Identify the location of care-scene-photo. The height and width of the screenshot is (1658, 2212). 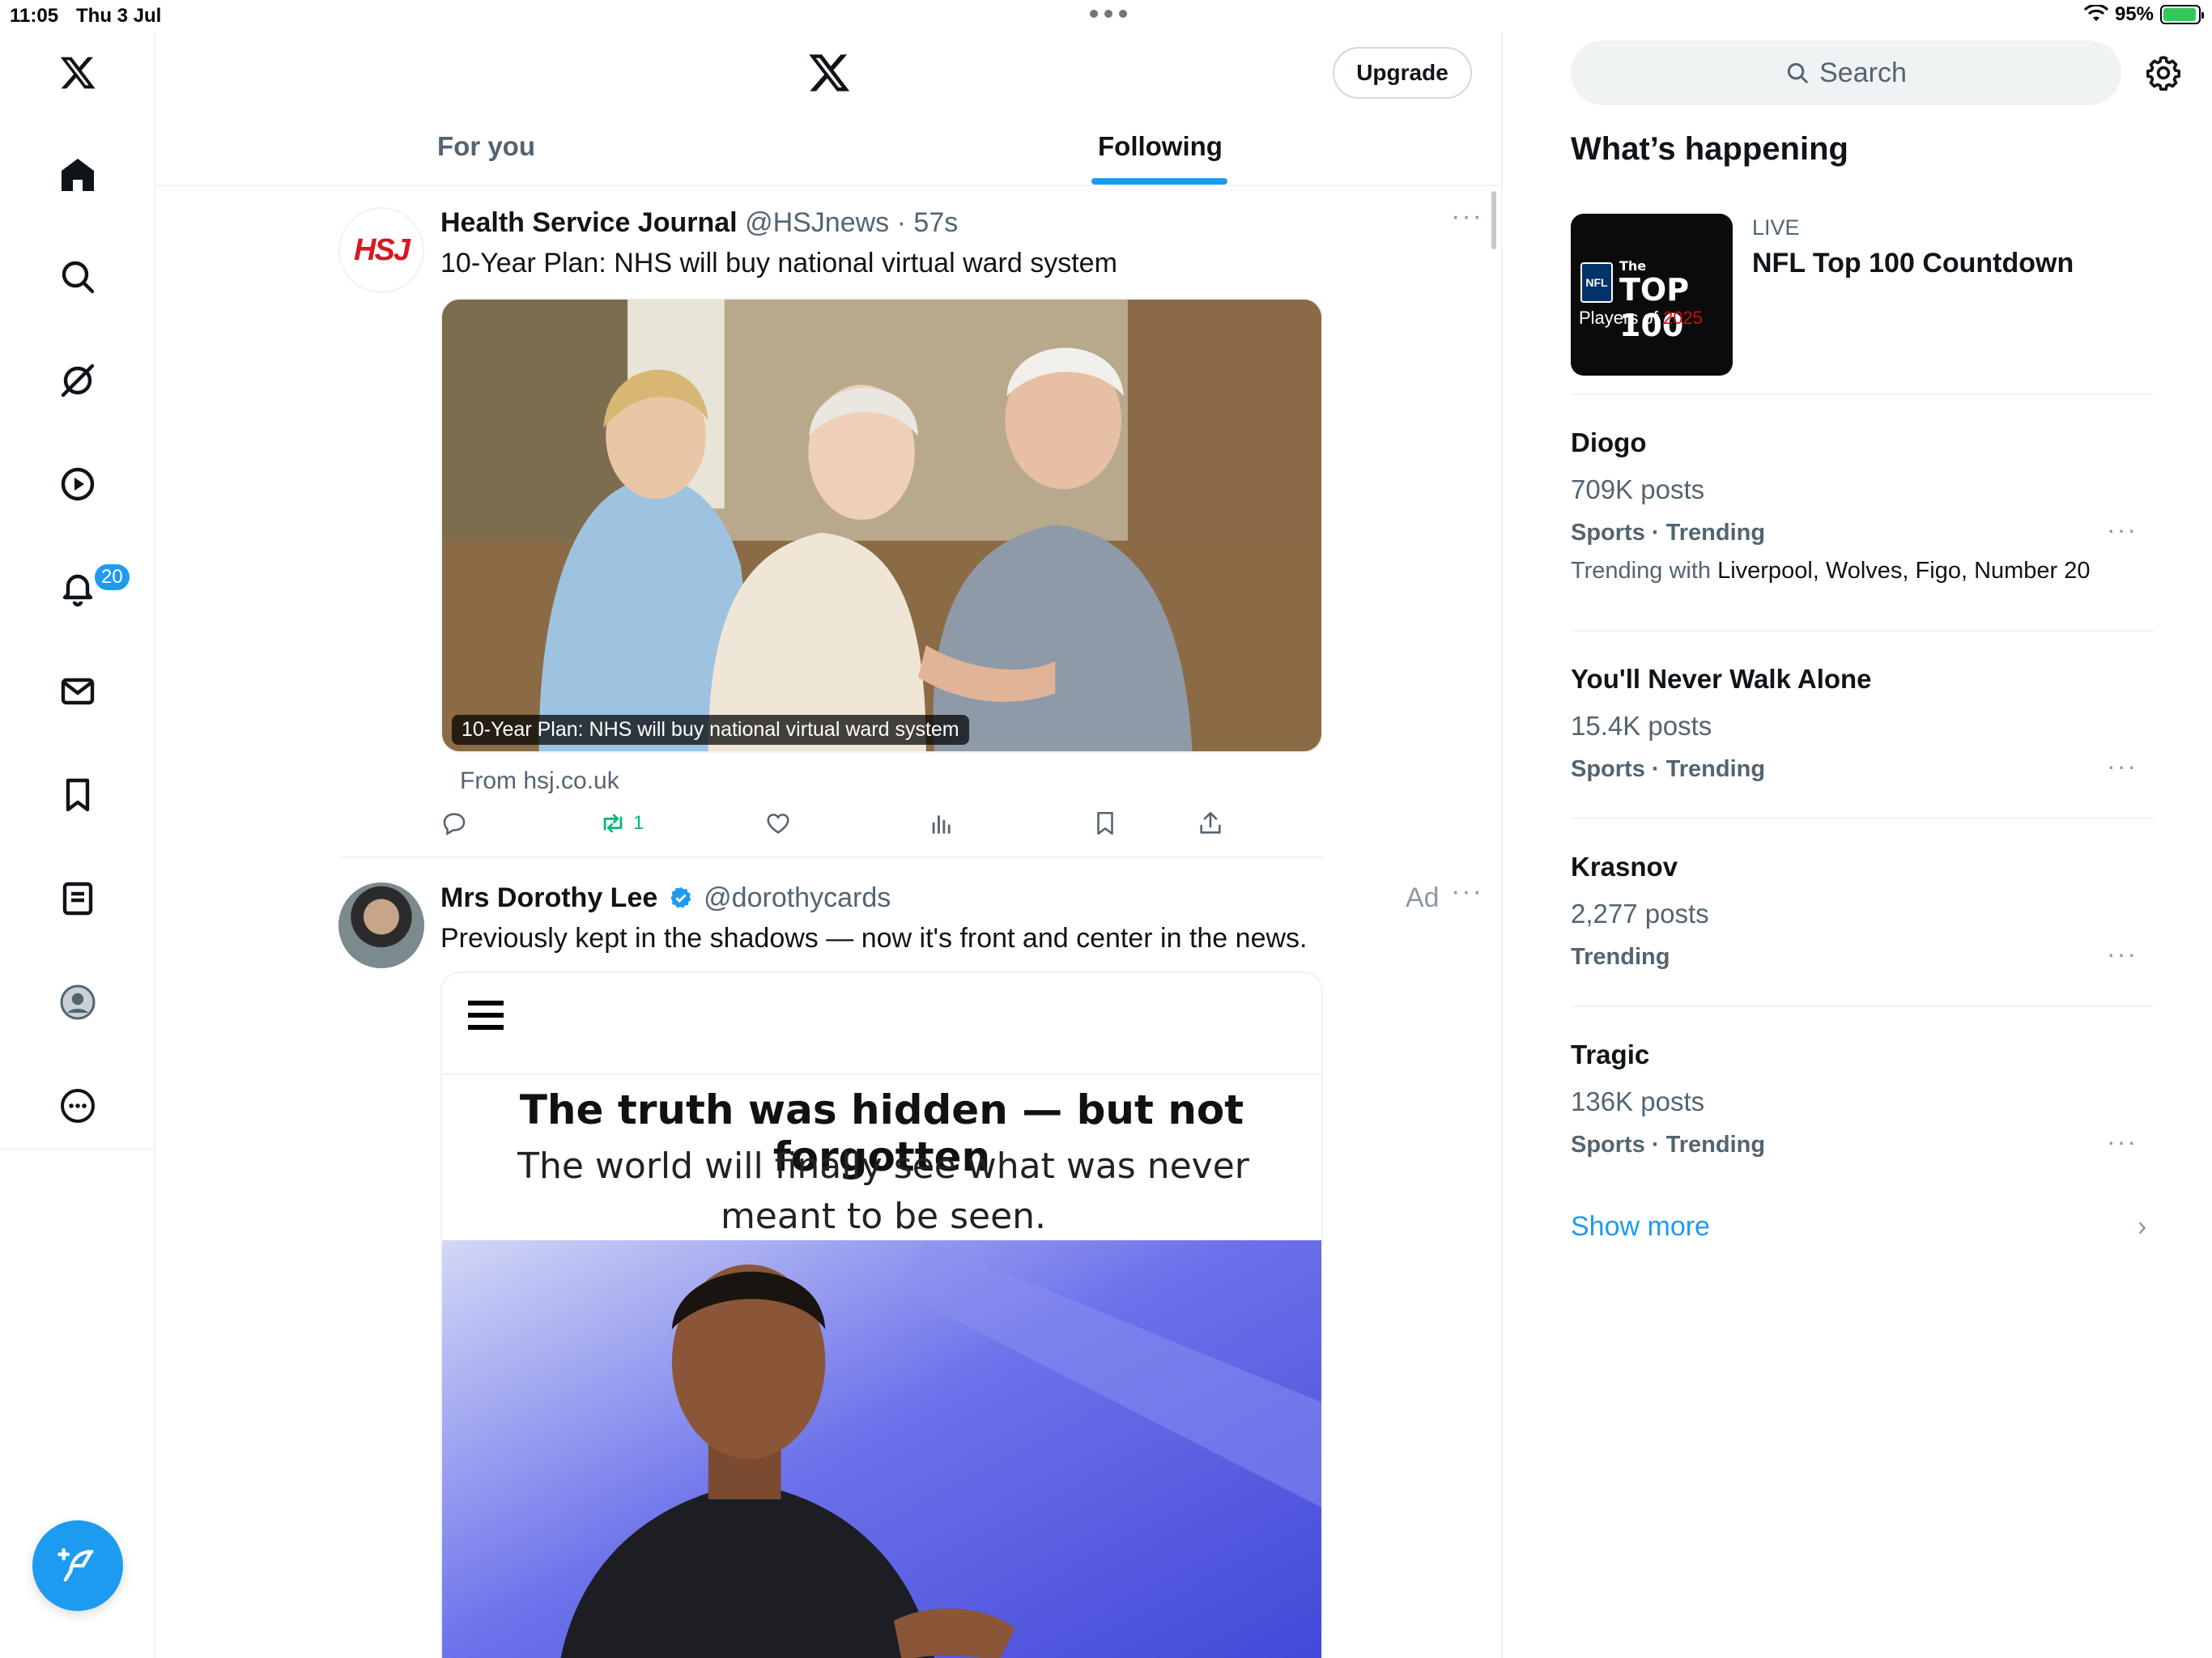
(882, 525).